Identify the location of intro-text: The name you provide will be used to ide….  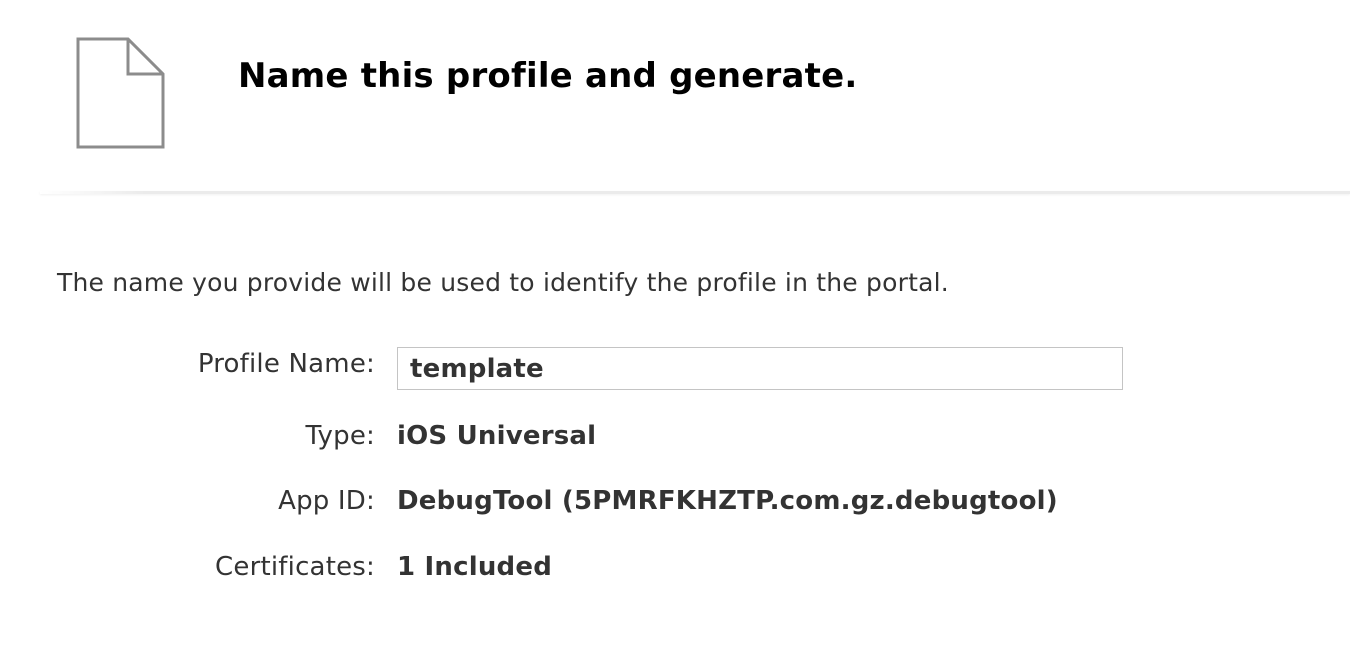
(503, 282).